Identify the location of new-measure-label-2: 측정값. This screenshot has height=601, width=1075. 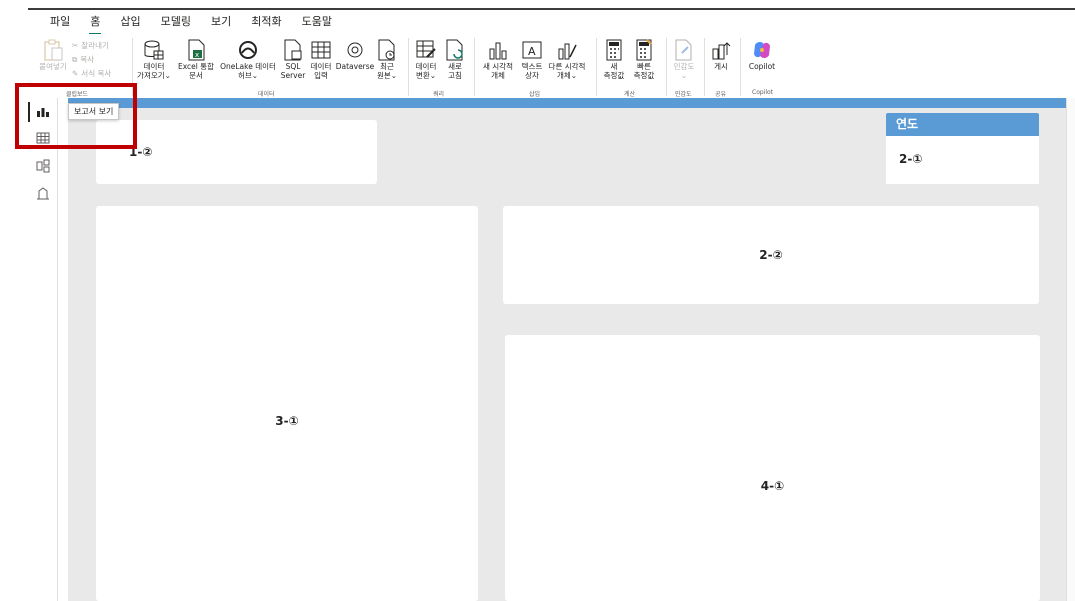
(614, 75).